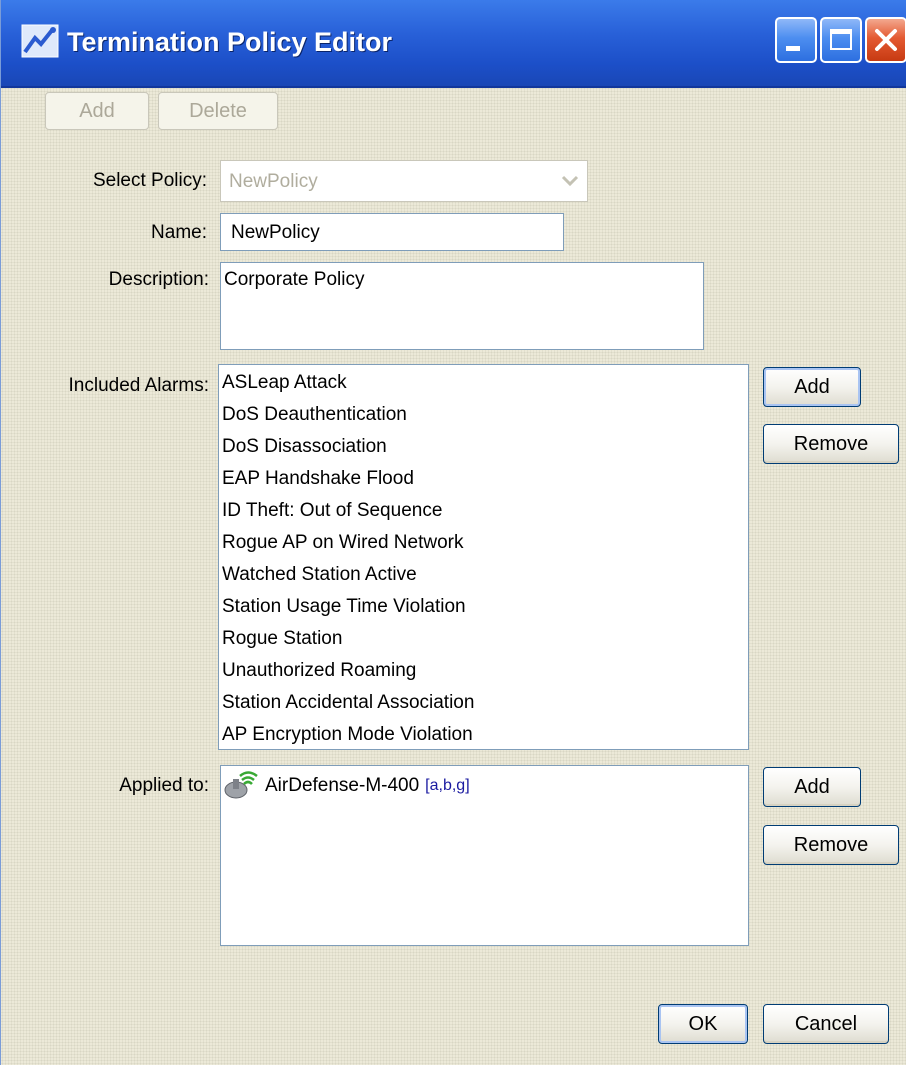 This screenshot has height=1065, width=906. What do you see at coordinates (230, 42) in the screenshot?
I see `window-title: Termination Policy Editor` at bounding box center [230, 42].